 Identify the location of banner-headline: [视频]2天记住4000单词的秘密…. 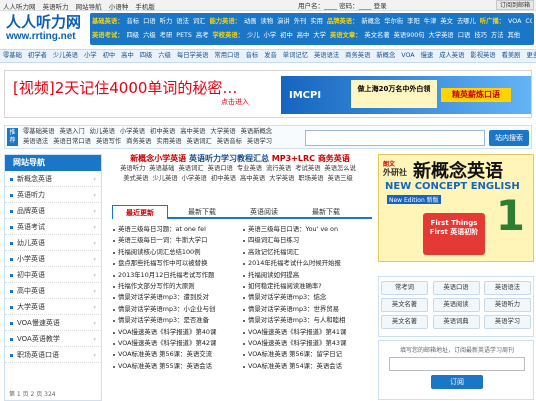
(125, 87).